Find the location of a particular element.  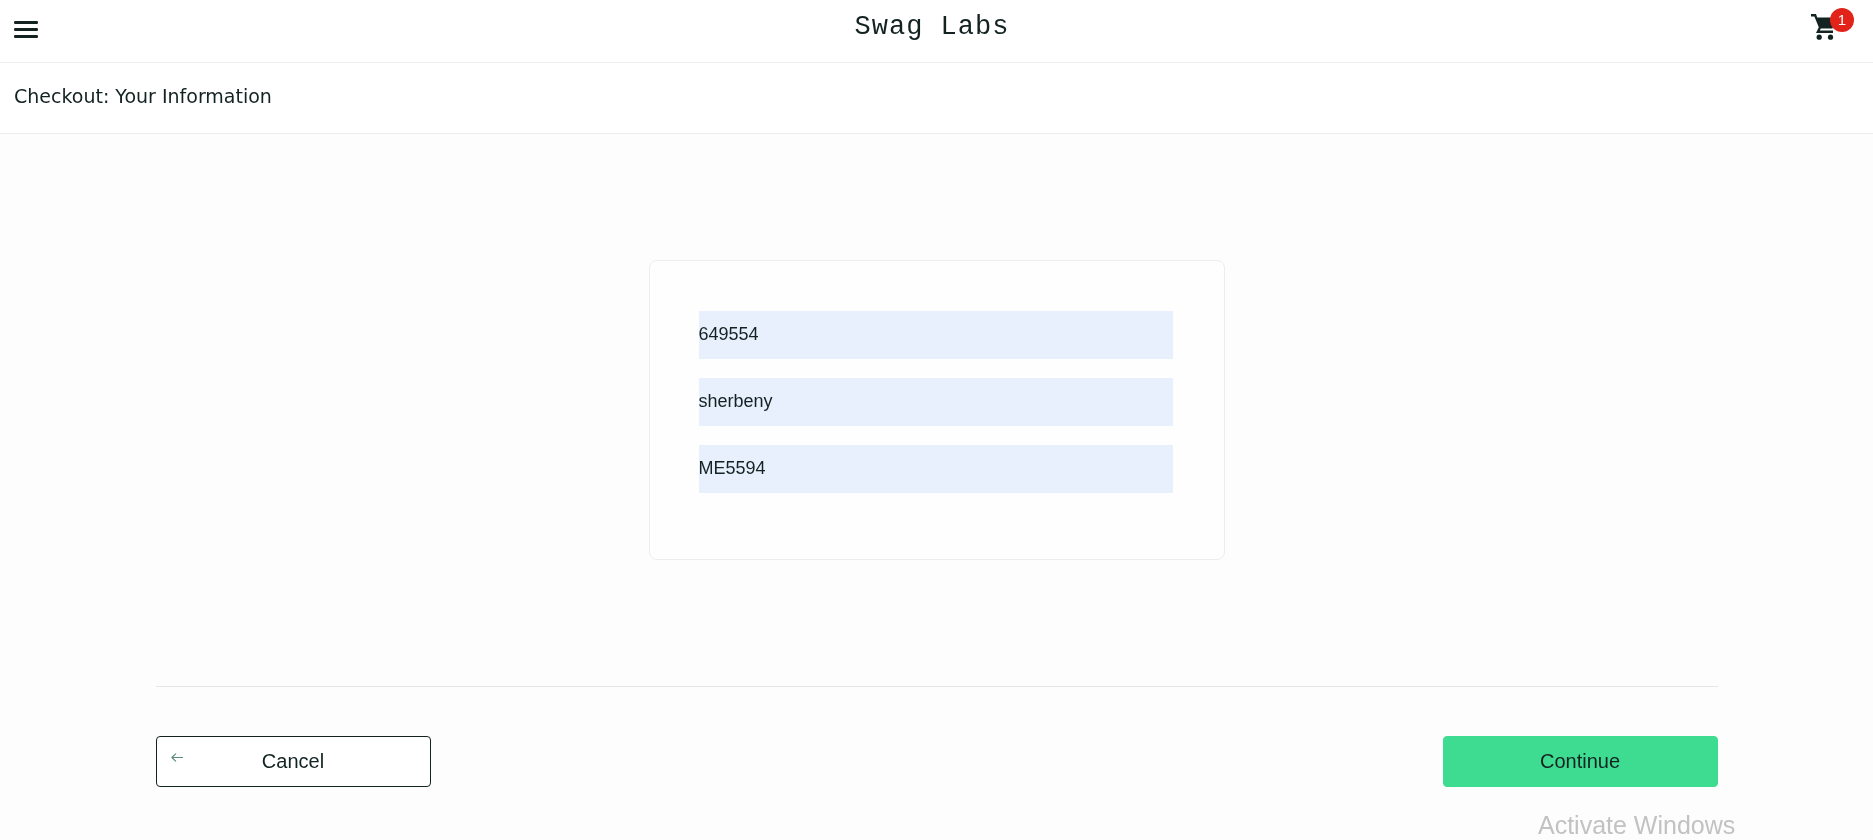

input-field: ME5594 is located at coordinates (935, 469).